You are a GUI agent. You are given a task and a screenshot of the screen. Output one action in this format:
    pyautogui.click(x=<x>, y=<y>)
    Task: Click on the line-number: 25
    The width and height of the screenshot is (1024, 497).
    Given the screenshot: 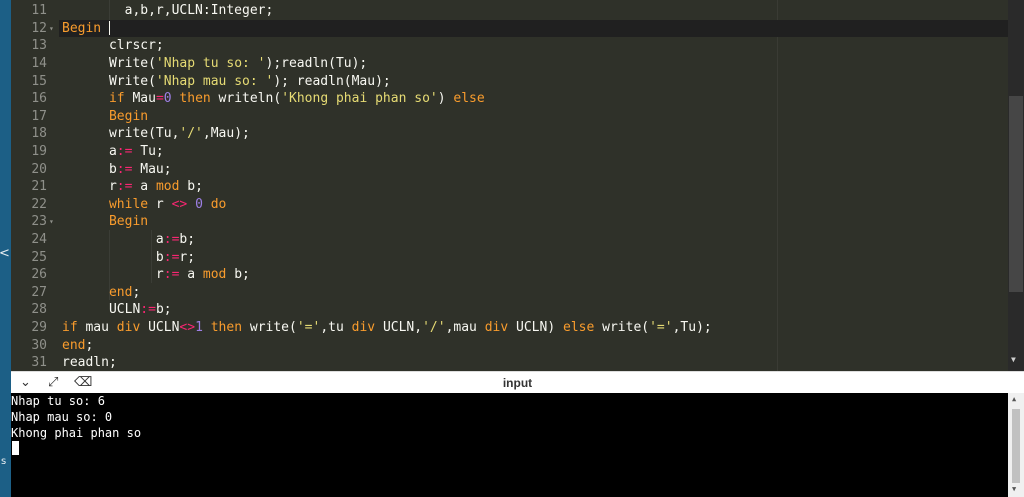 What is the action you would take?
    pyautogui.click(x=39, y=257)
    